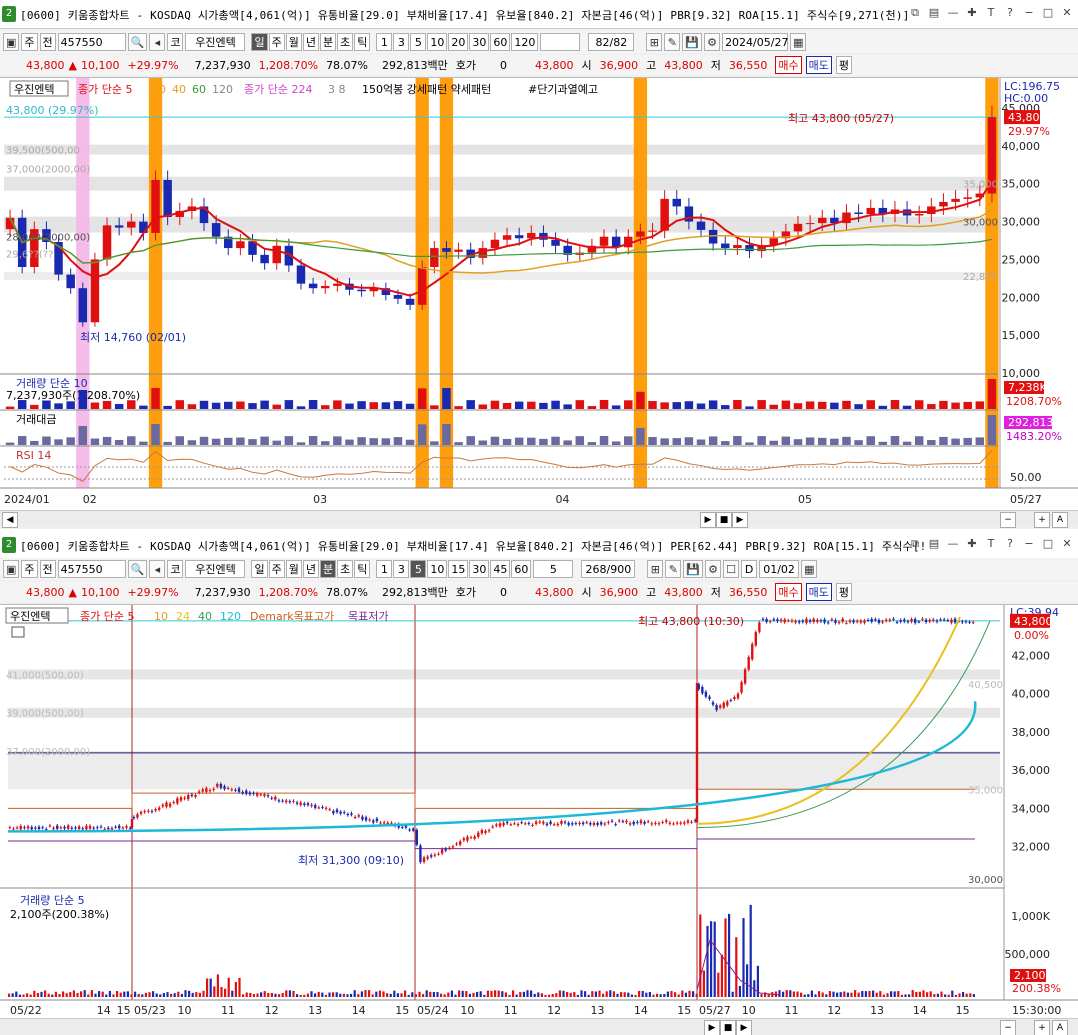 The image size is (1078, 1035). Describe the element at coordinates (1042, 520) in the screenshot. I see `zoom-in-icon: +` at that location.